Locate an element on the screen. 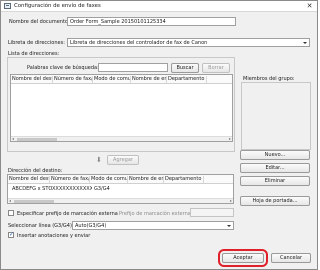  search-button: Buscar is located at coordinates (185, 68).